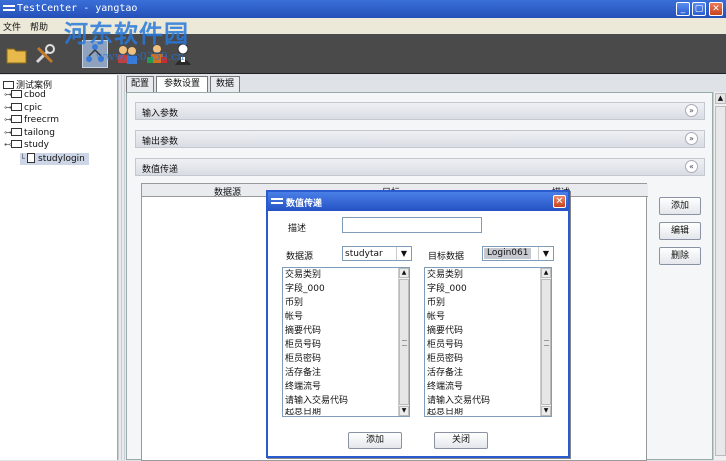 The height and width of the screenshot is (461, 726). What do you see at coordinates (418, 201) in the screenshot?
I see `dialog-title-bar: 数值传递 ✕` at bounding box center [418, 201].